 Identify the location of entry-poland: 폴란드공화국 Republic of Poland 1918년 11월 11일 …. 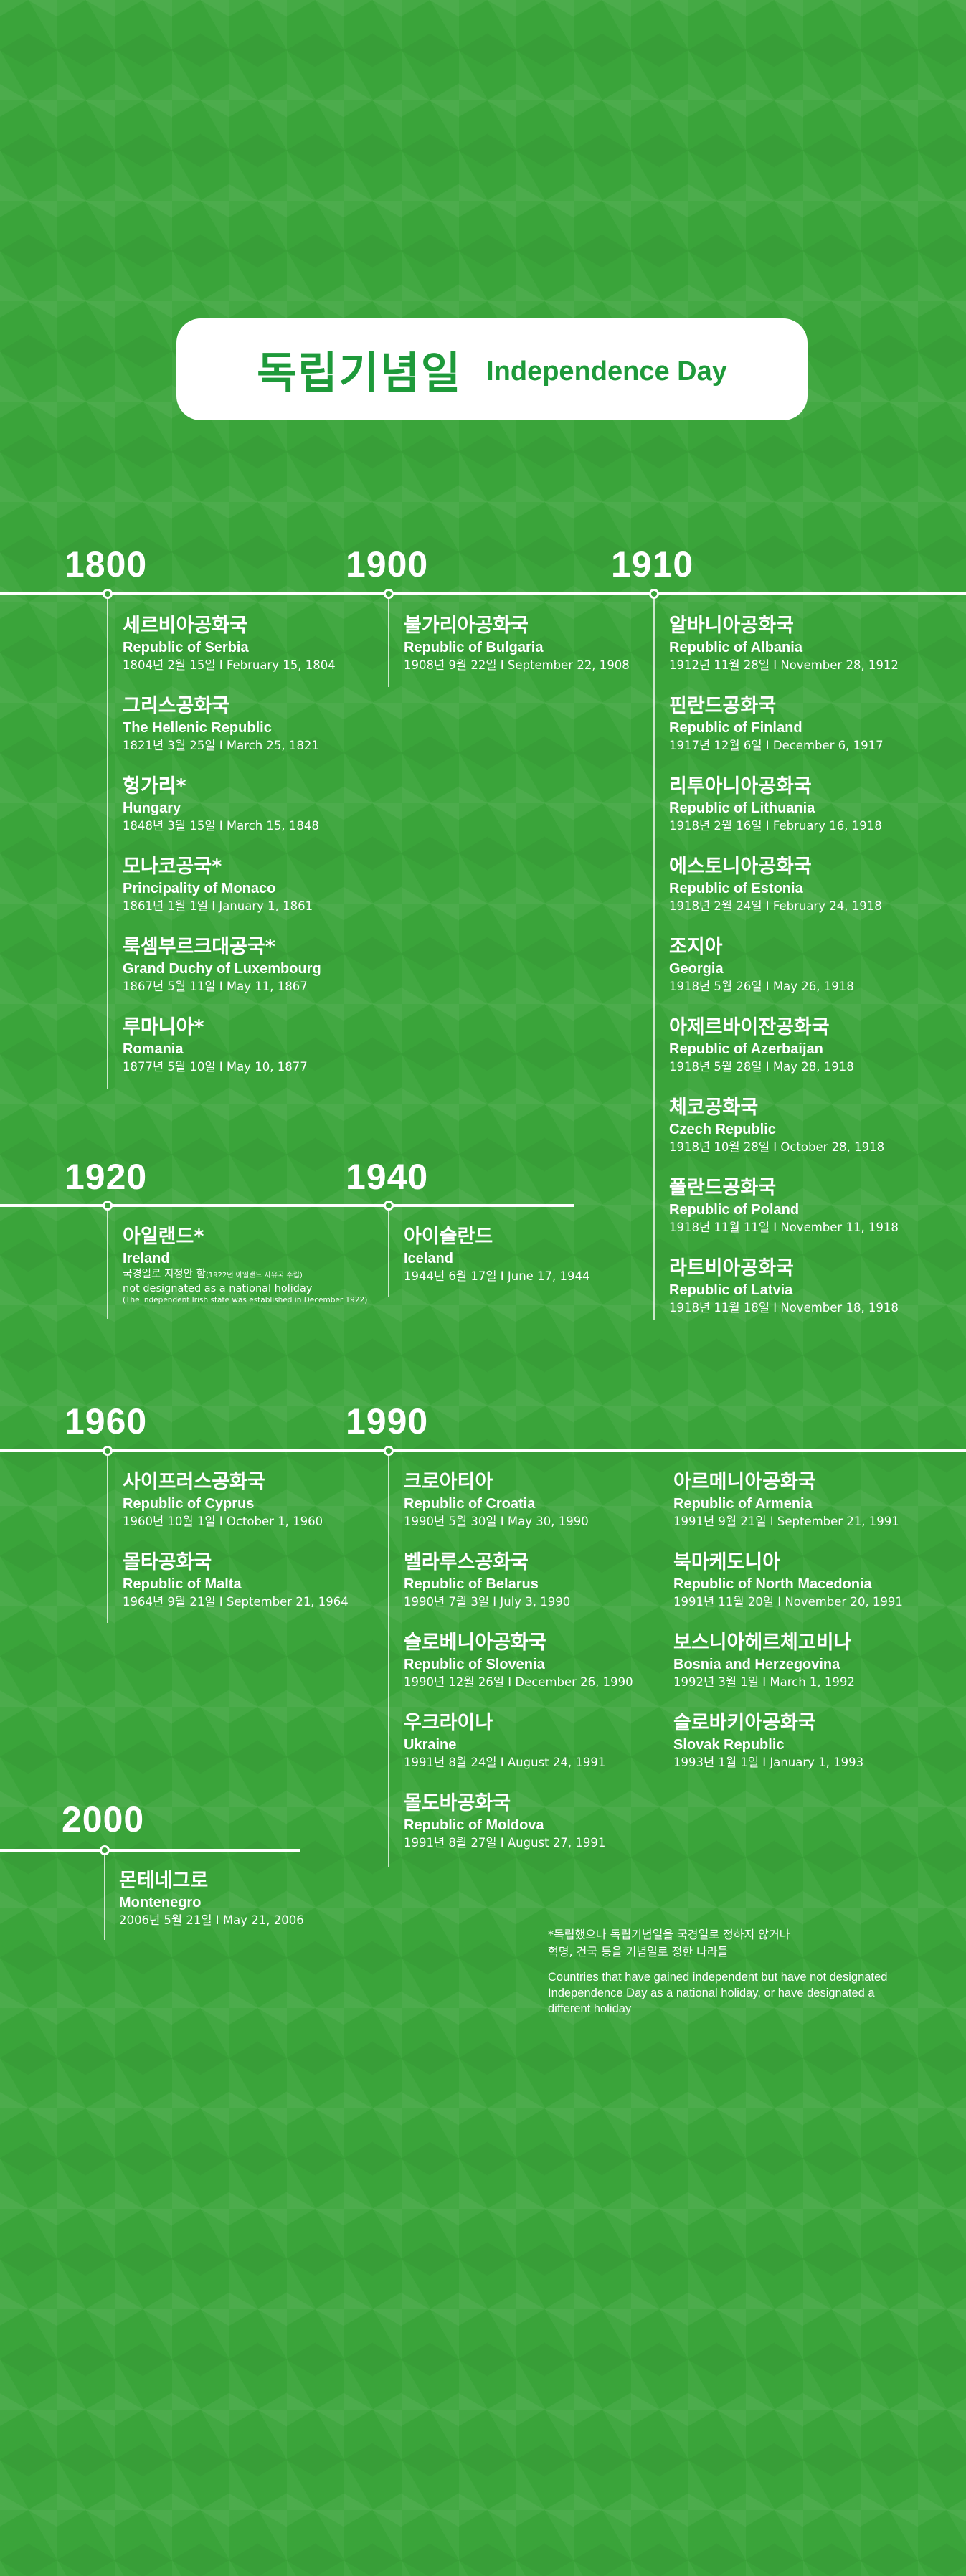
(791, 1206).